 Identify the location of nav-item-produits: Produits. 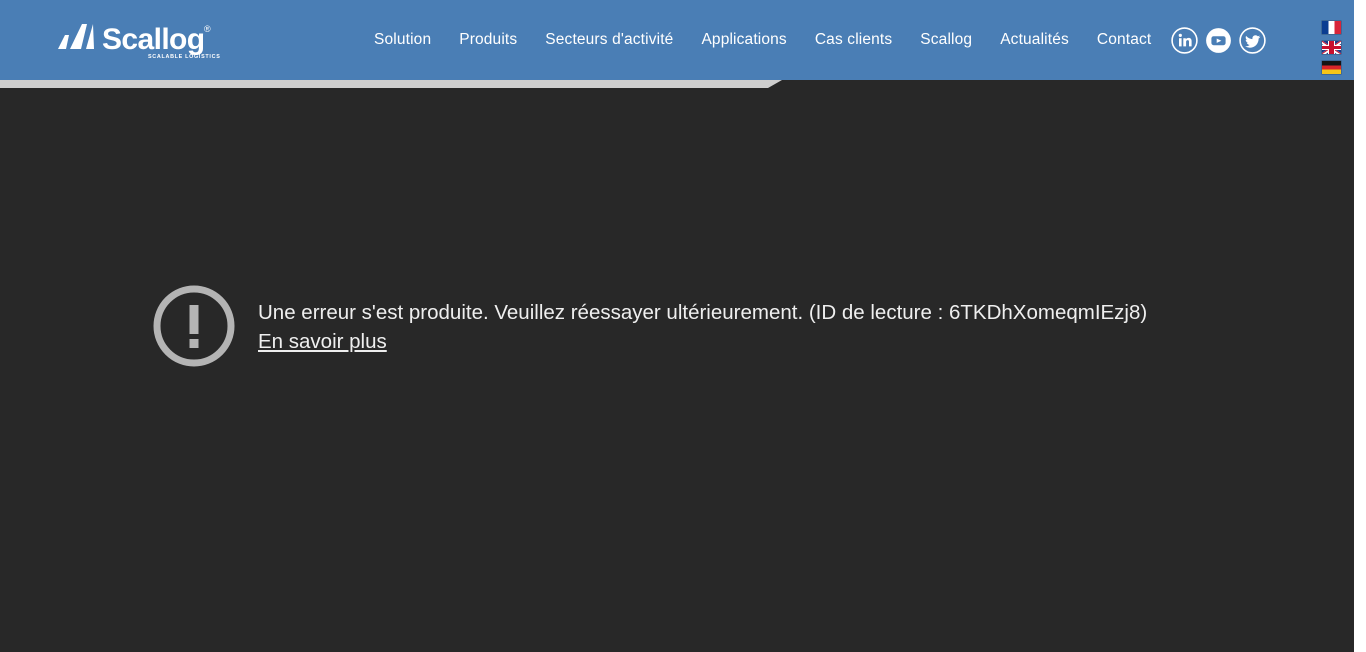
(488, 40).